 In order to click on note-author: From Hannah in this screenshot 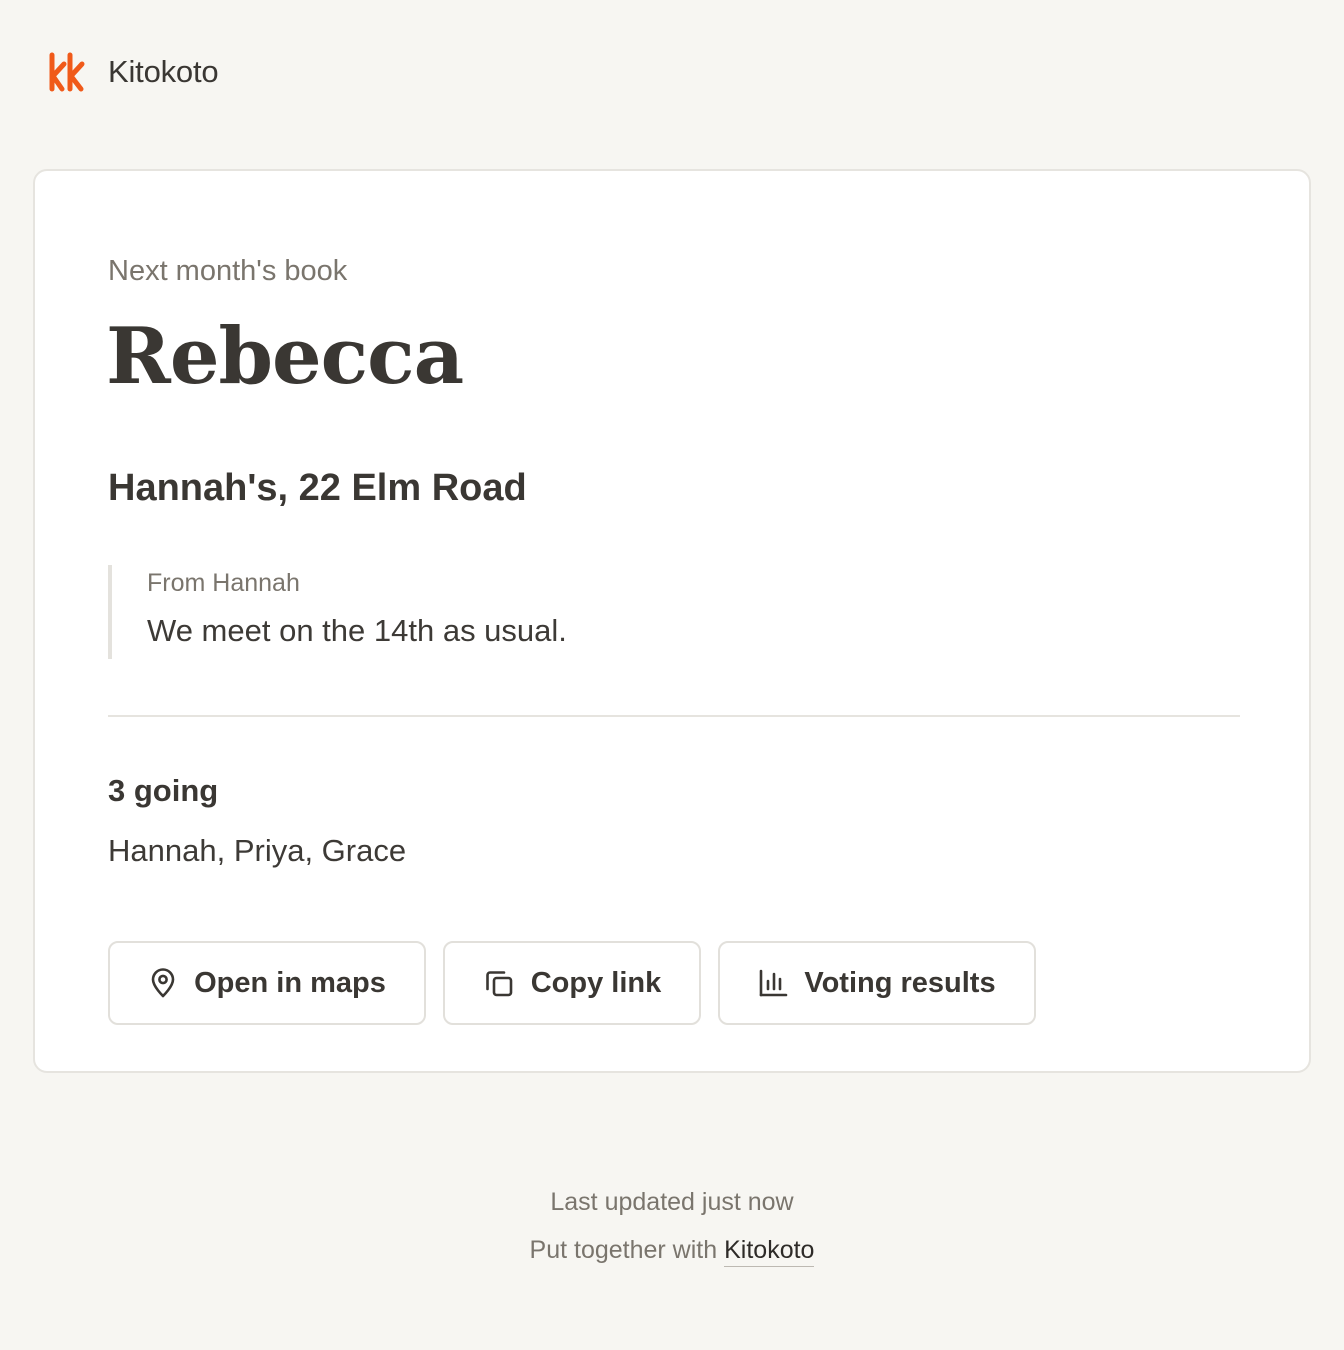, I will do `click(223, 583)`.